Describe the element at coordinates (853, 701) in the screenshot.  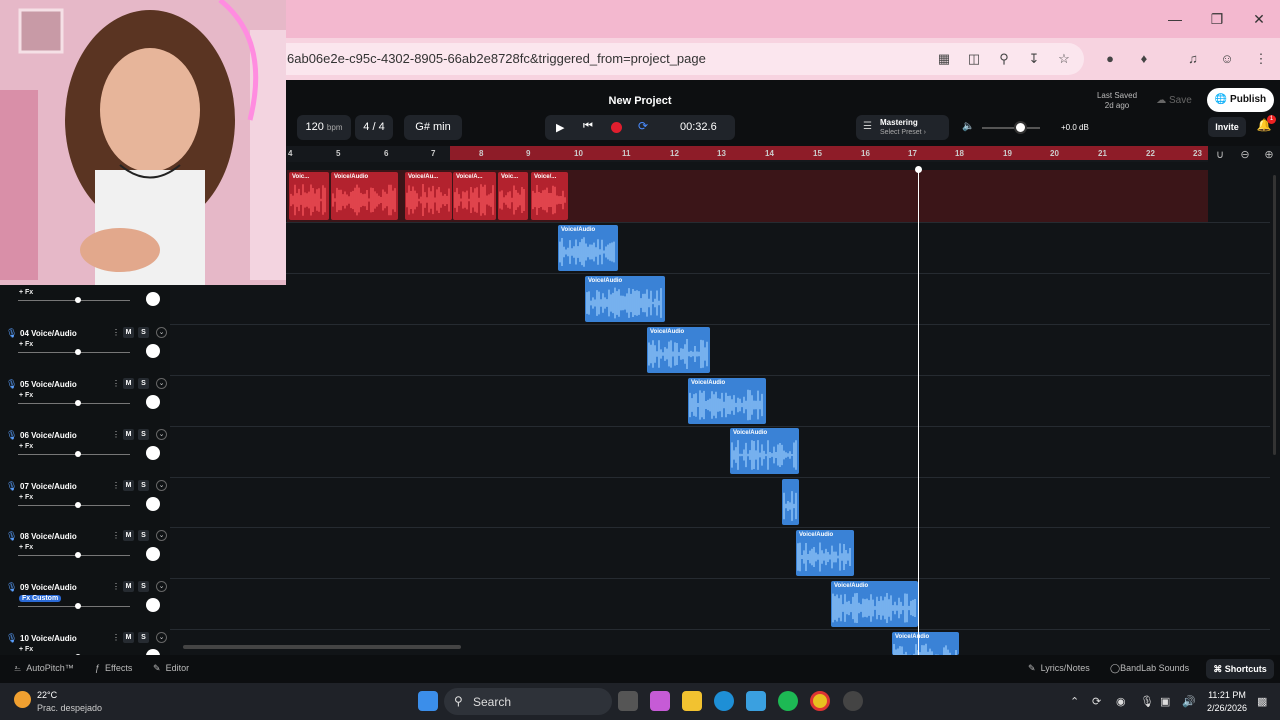
I see `app-icon` at that location.